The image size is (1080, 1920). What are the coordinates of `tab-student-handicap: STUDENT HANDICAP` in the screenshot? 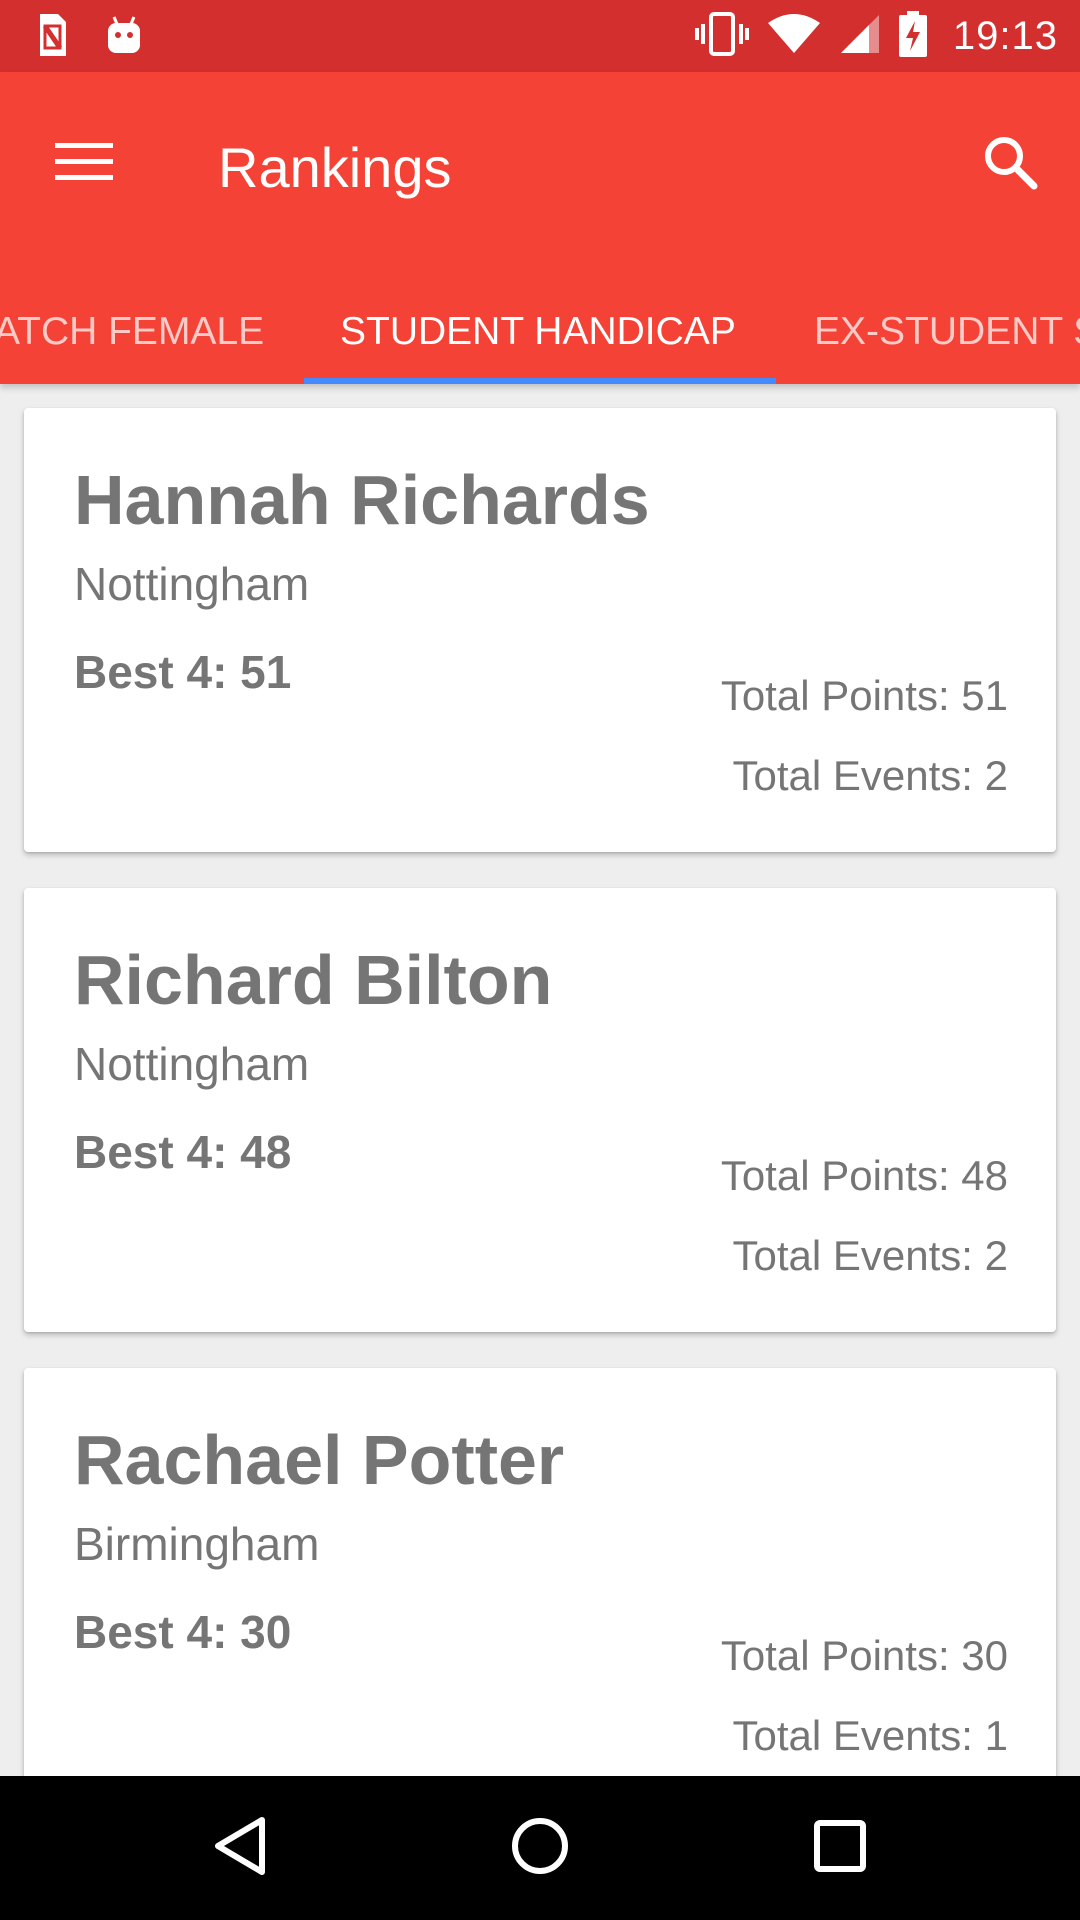 It's located at (538, 332).